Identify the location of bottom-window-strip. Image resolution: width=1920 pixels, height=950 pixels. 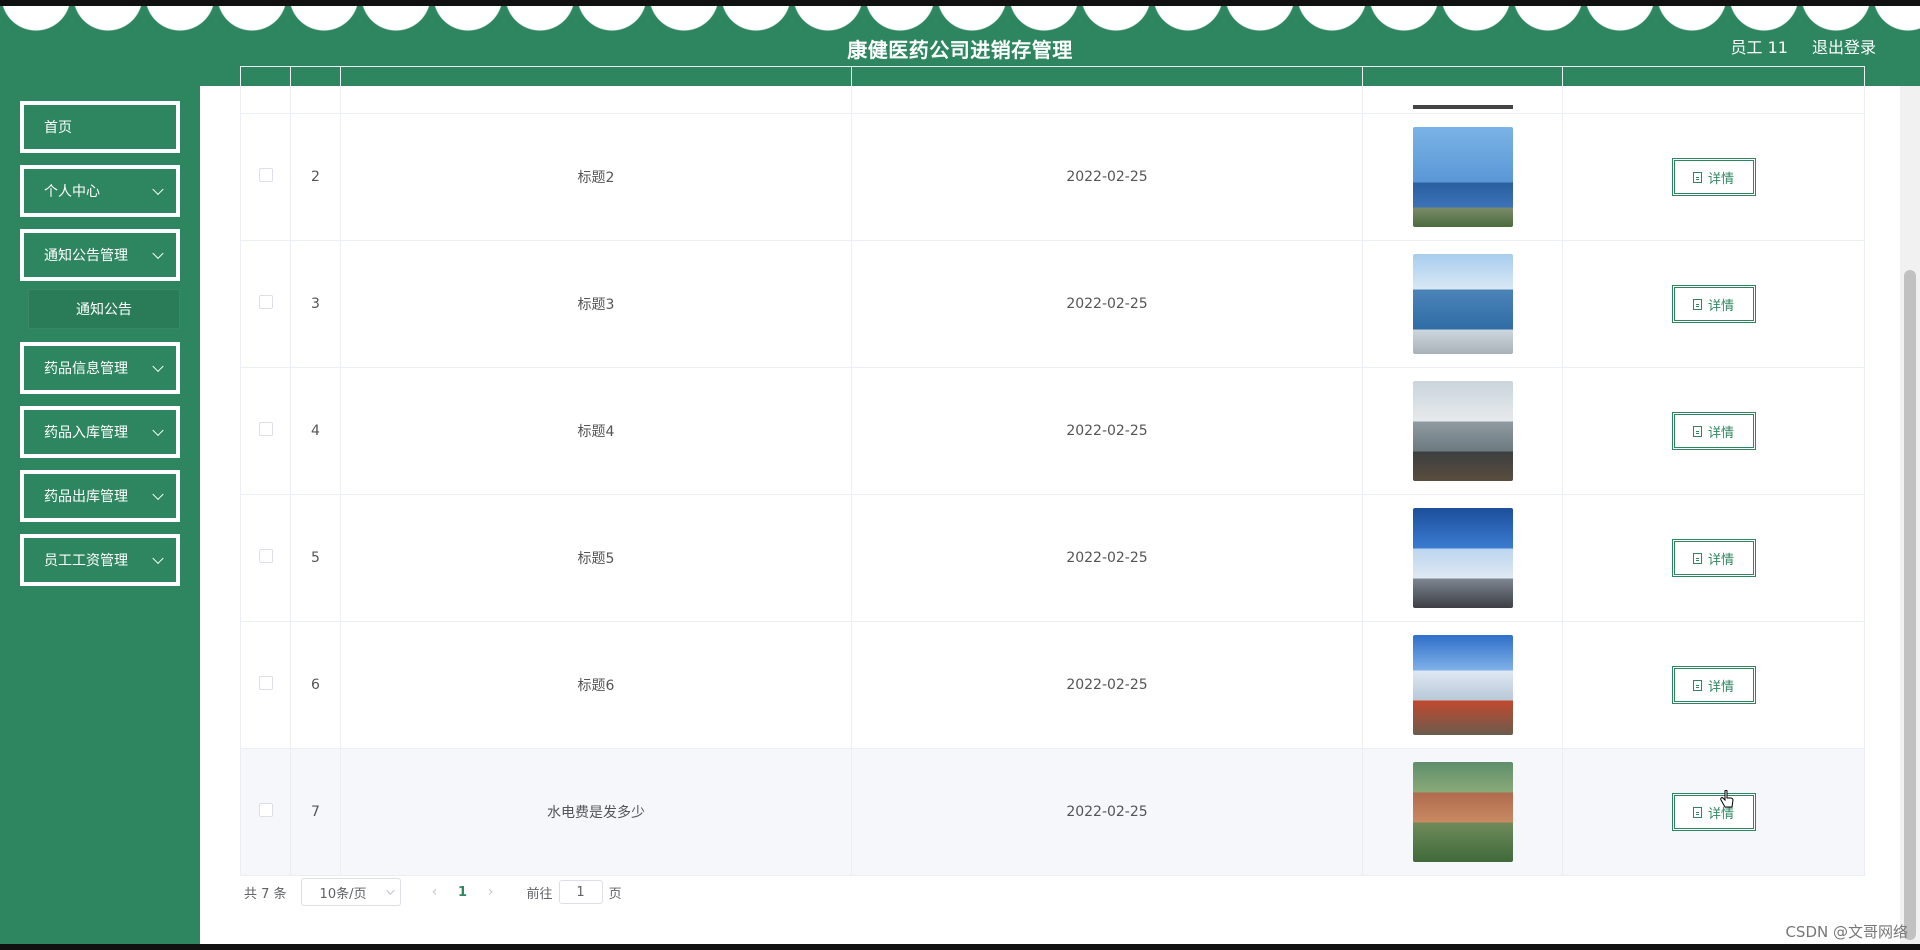
(960, 947).